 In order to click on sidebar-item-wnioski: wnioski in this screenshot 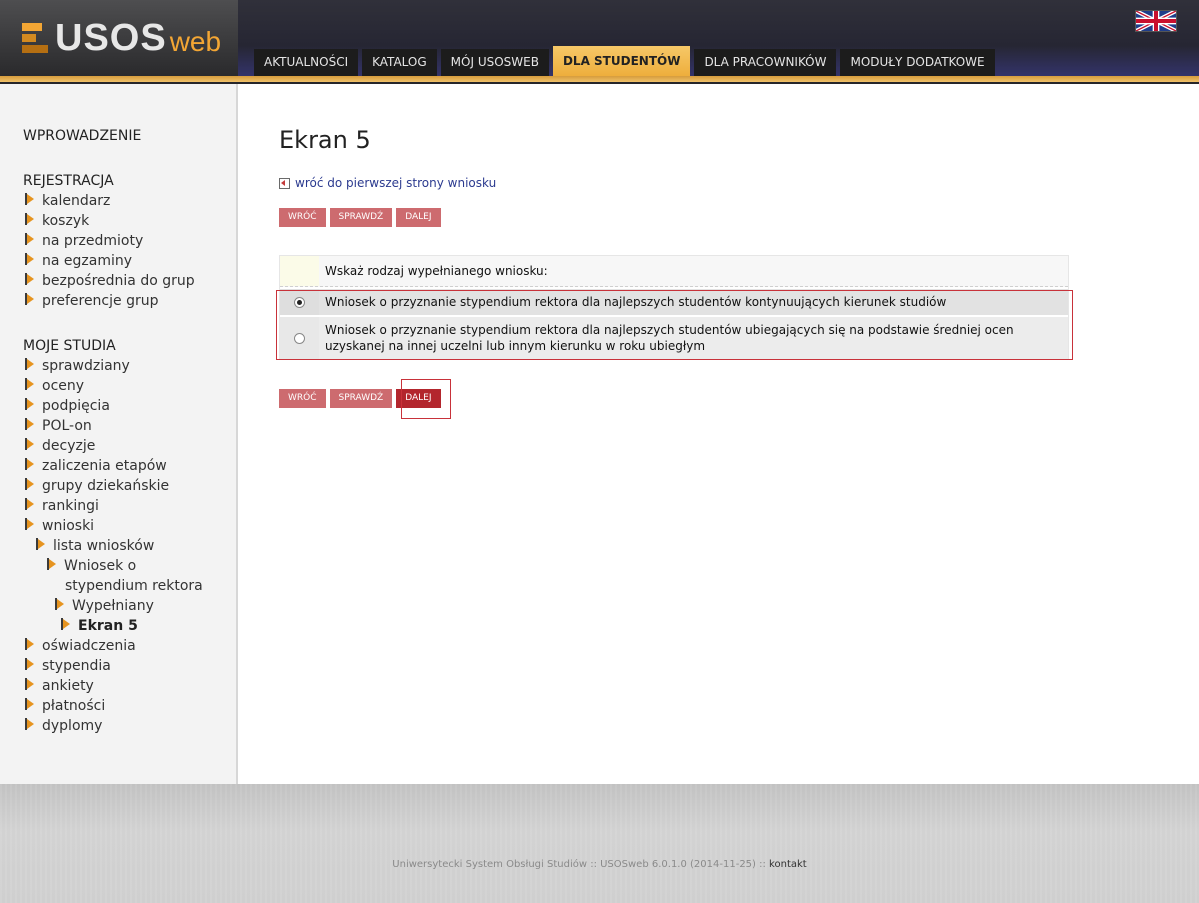, I will do `click(59, 526)`.